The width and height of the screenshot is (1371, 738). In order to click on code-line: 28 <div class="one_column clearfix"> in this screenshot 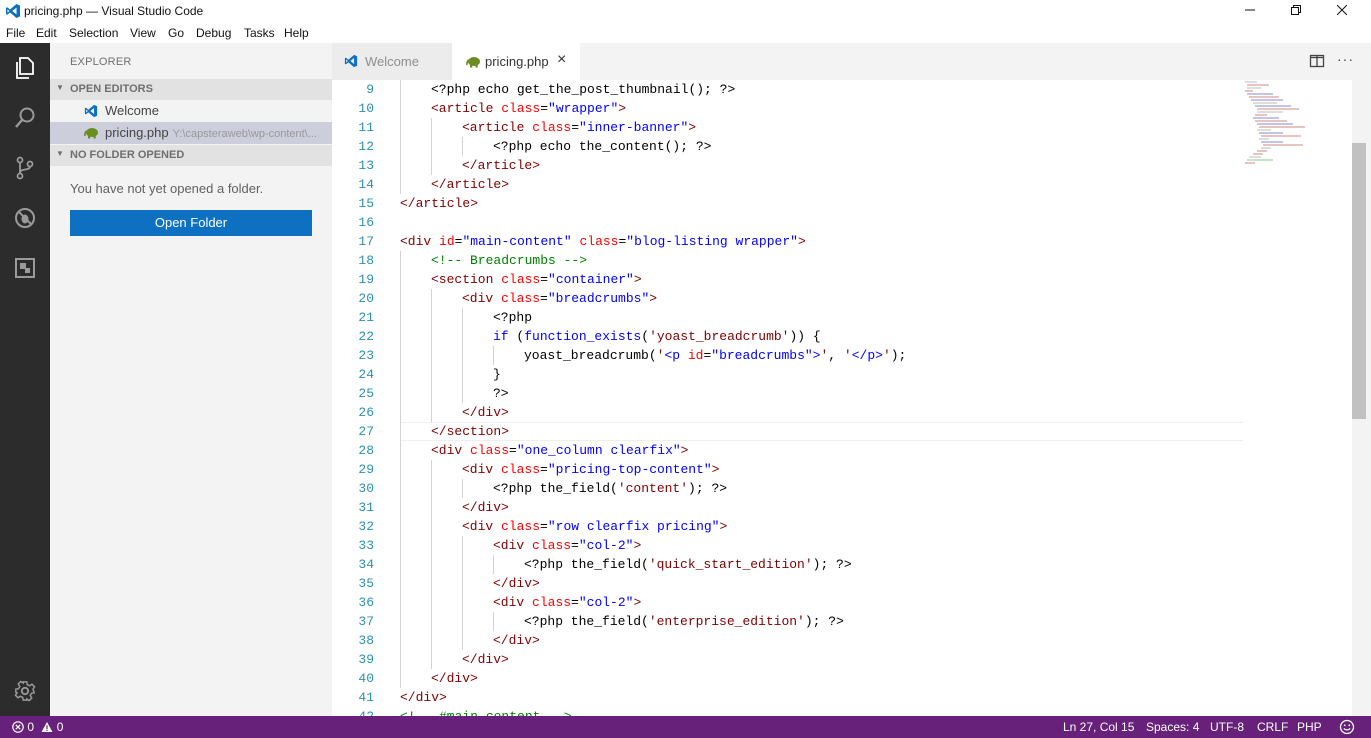, I will do `click(851, 450)`.